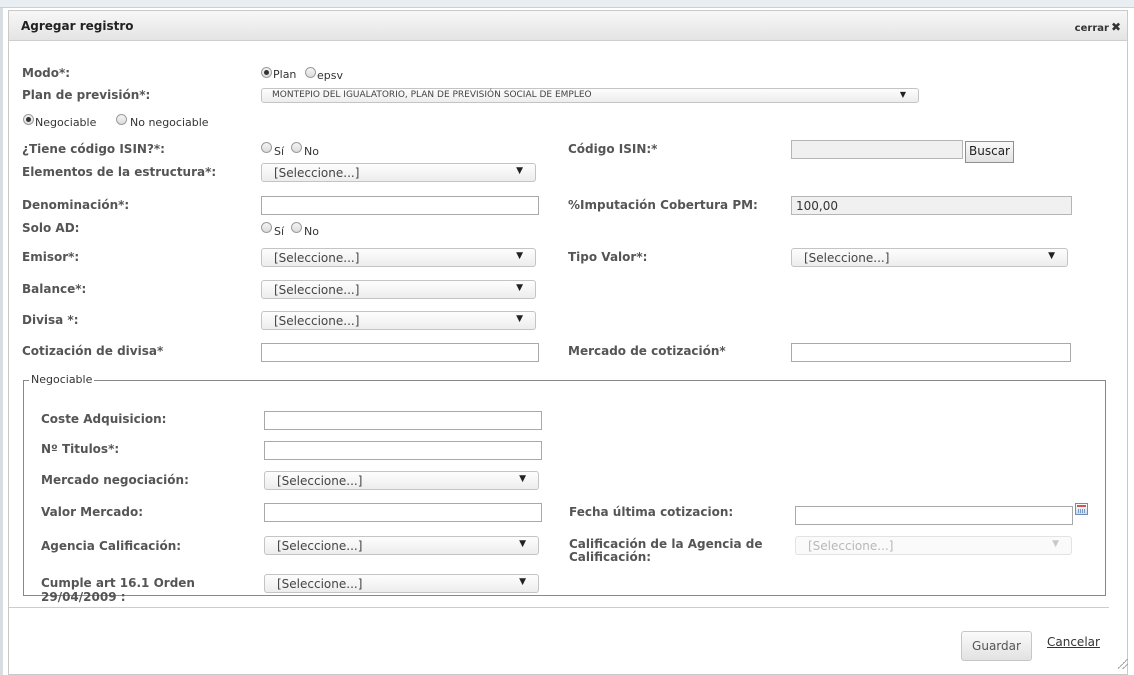  I want to click on modo-label: Modo*:, so click(46, 73).